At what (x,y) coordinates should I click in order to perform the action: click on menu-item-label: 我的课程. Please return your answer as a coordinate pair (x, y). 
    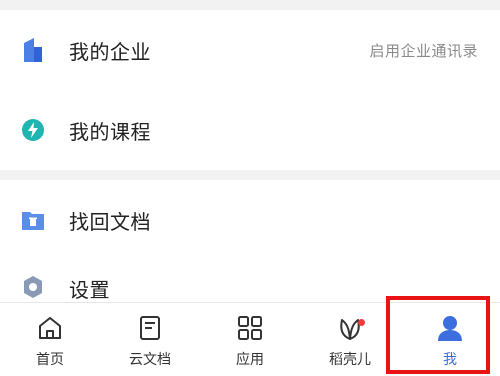
    Looking at the image, I should click on (110, 131).